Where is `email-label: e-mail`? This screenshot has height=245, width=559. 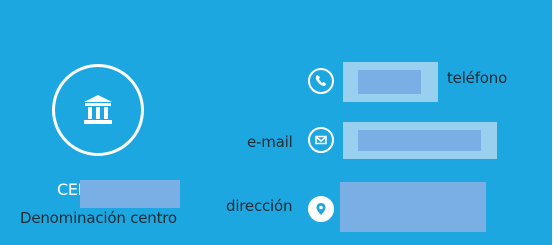
email-label: e-mail is located at coordinates (270, 142).